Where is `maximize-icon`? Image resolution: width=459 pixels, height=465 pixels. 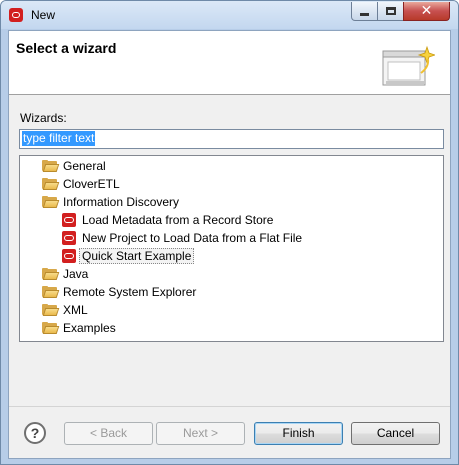 maximize-icon is located at coordinates (390, 11).